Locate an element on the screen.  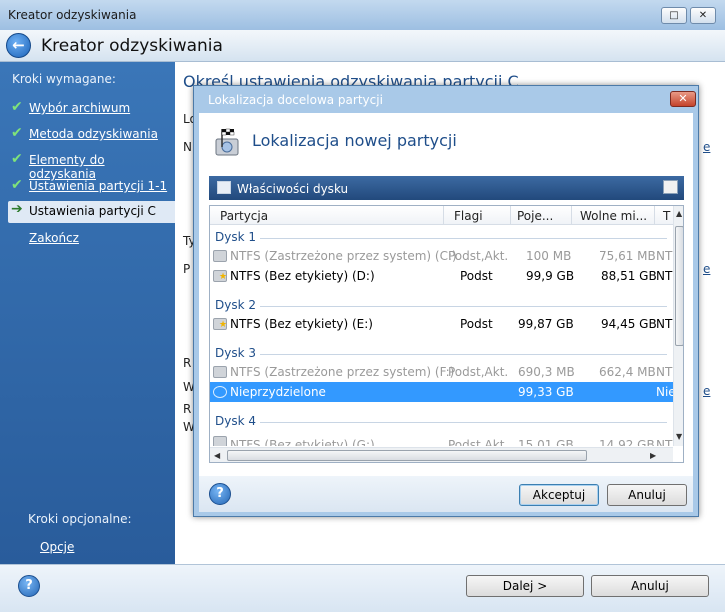
window-titlebar: Kreator odzyskiwania □ ✕ is located at coordinates (362, 15).